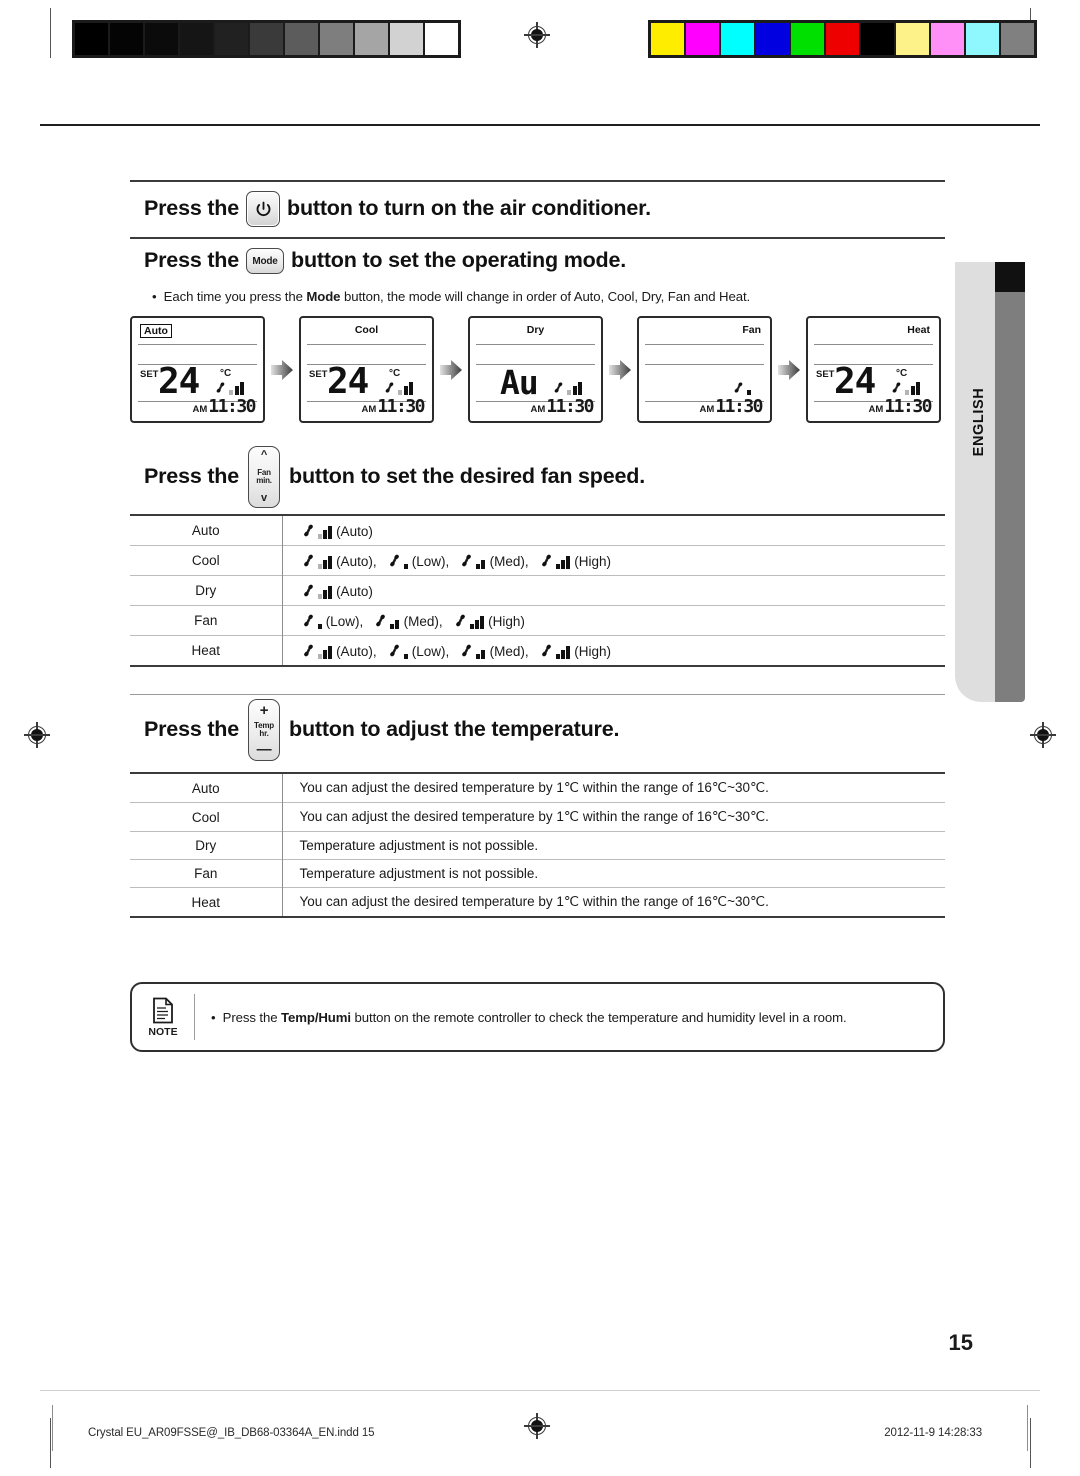  I want to click on crop-mark-bottom-right-v, so click(1030, 1443).